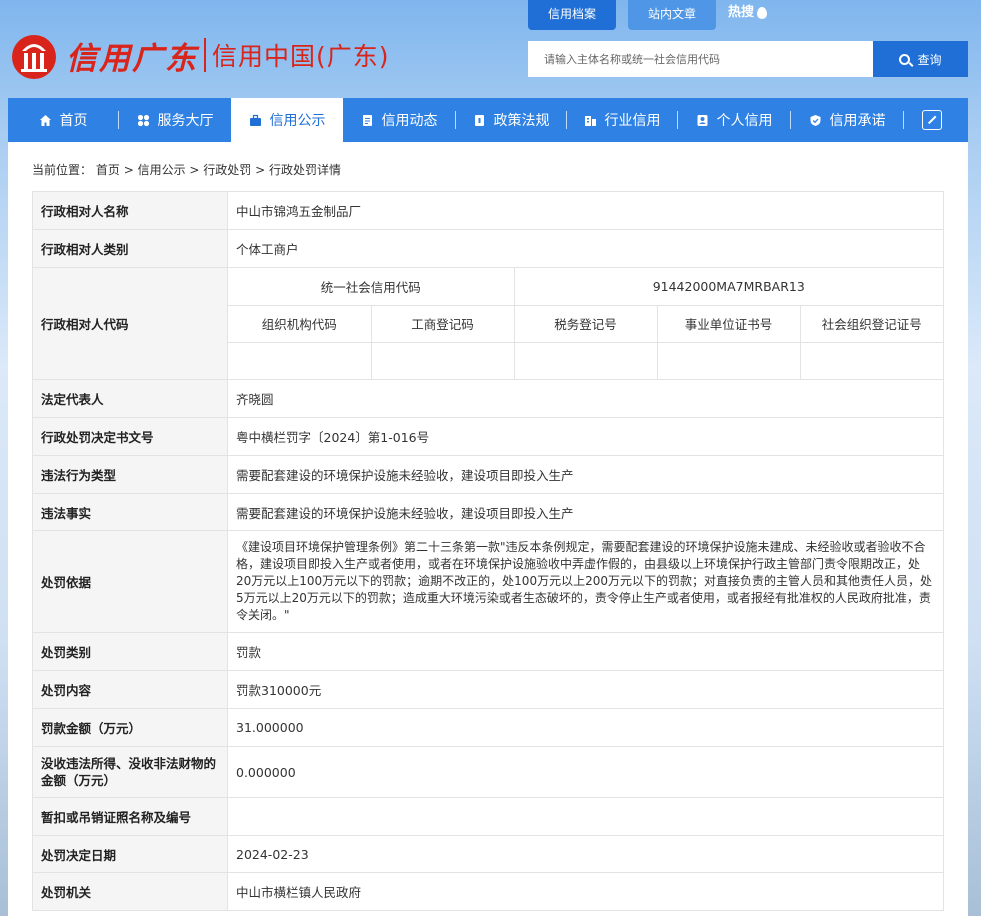  Describe the element at coordinates (301, 56) in the screenshot. I see `logo-subtitle: 信用中国(广东)` at that location.